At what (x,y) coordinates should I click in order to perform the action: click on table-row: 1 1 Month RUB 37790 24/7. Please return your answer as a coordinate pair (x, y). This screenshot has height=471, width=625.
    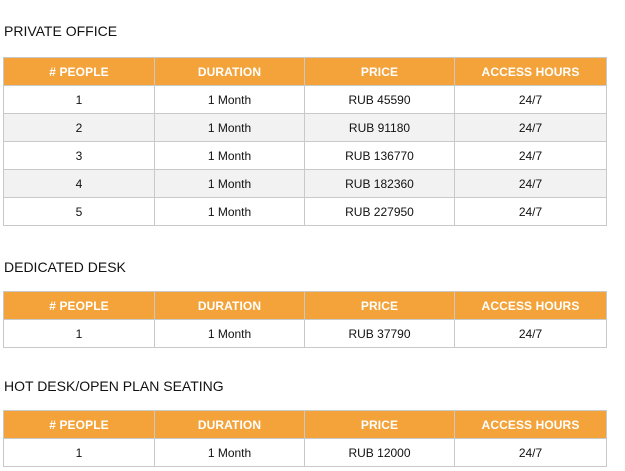
    Looking at the image, I should click on (305, 333).